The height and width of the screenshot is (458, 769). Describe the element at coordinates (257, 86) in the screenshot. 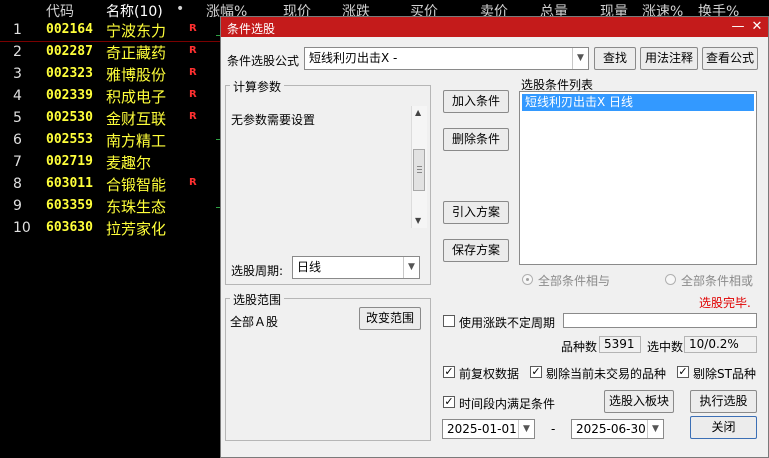

I see `params-group-title: 计算参数` at that location.